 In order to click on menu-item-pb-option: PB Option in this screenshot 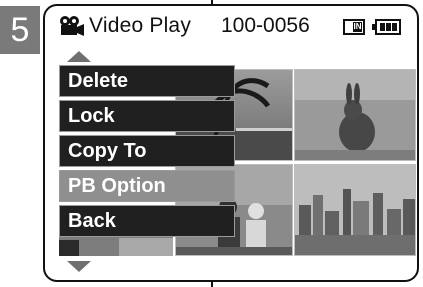, I will do `click(147, 186)`.